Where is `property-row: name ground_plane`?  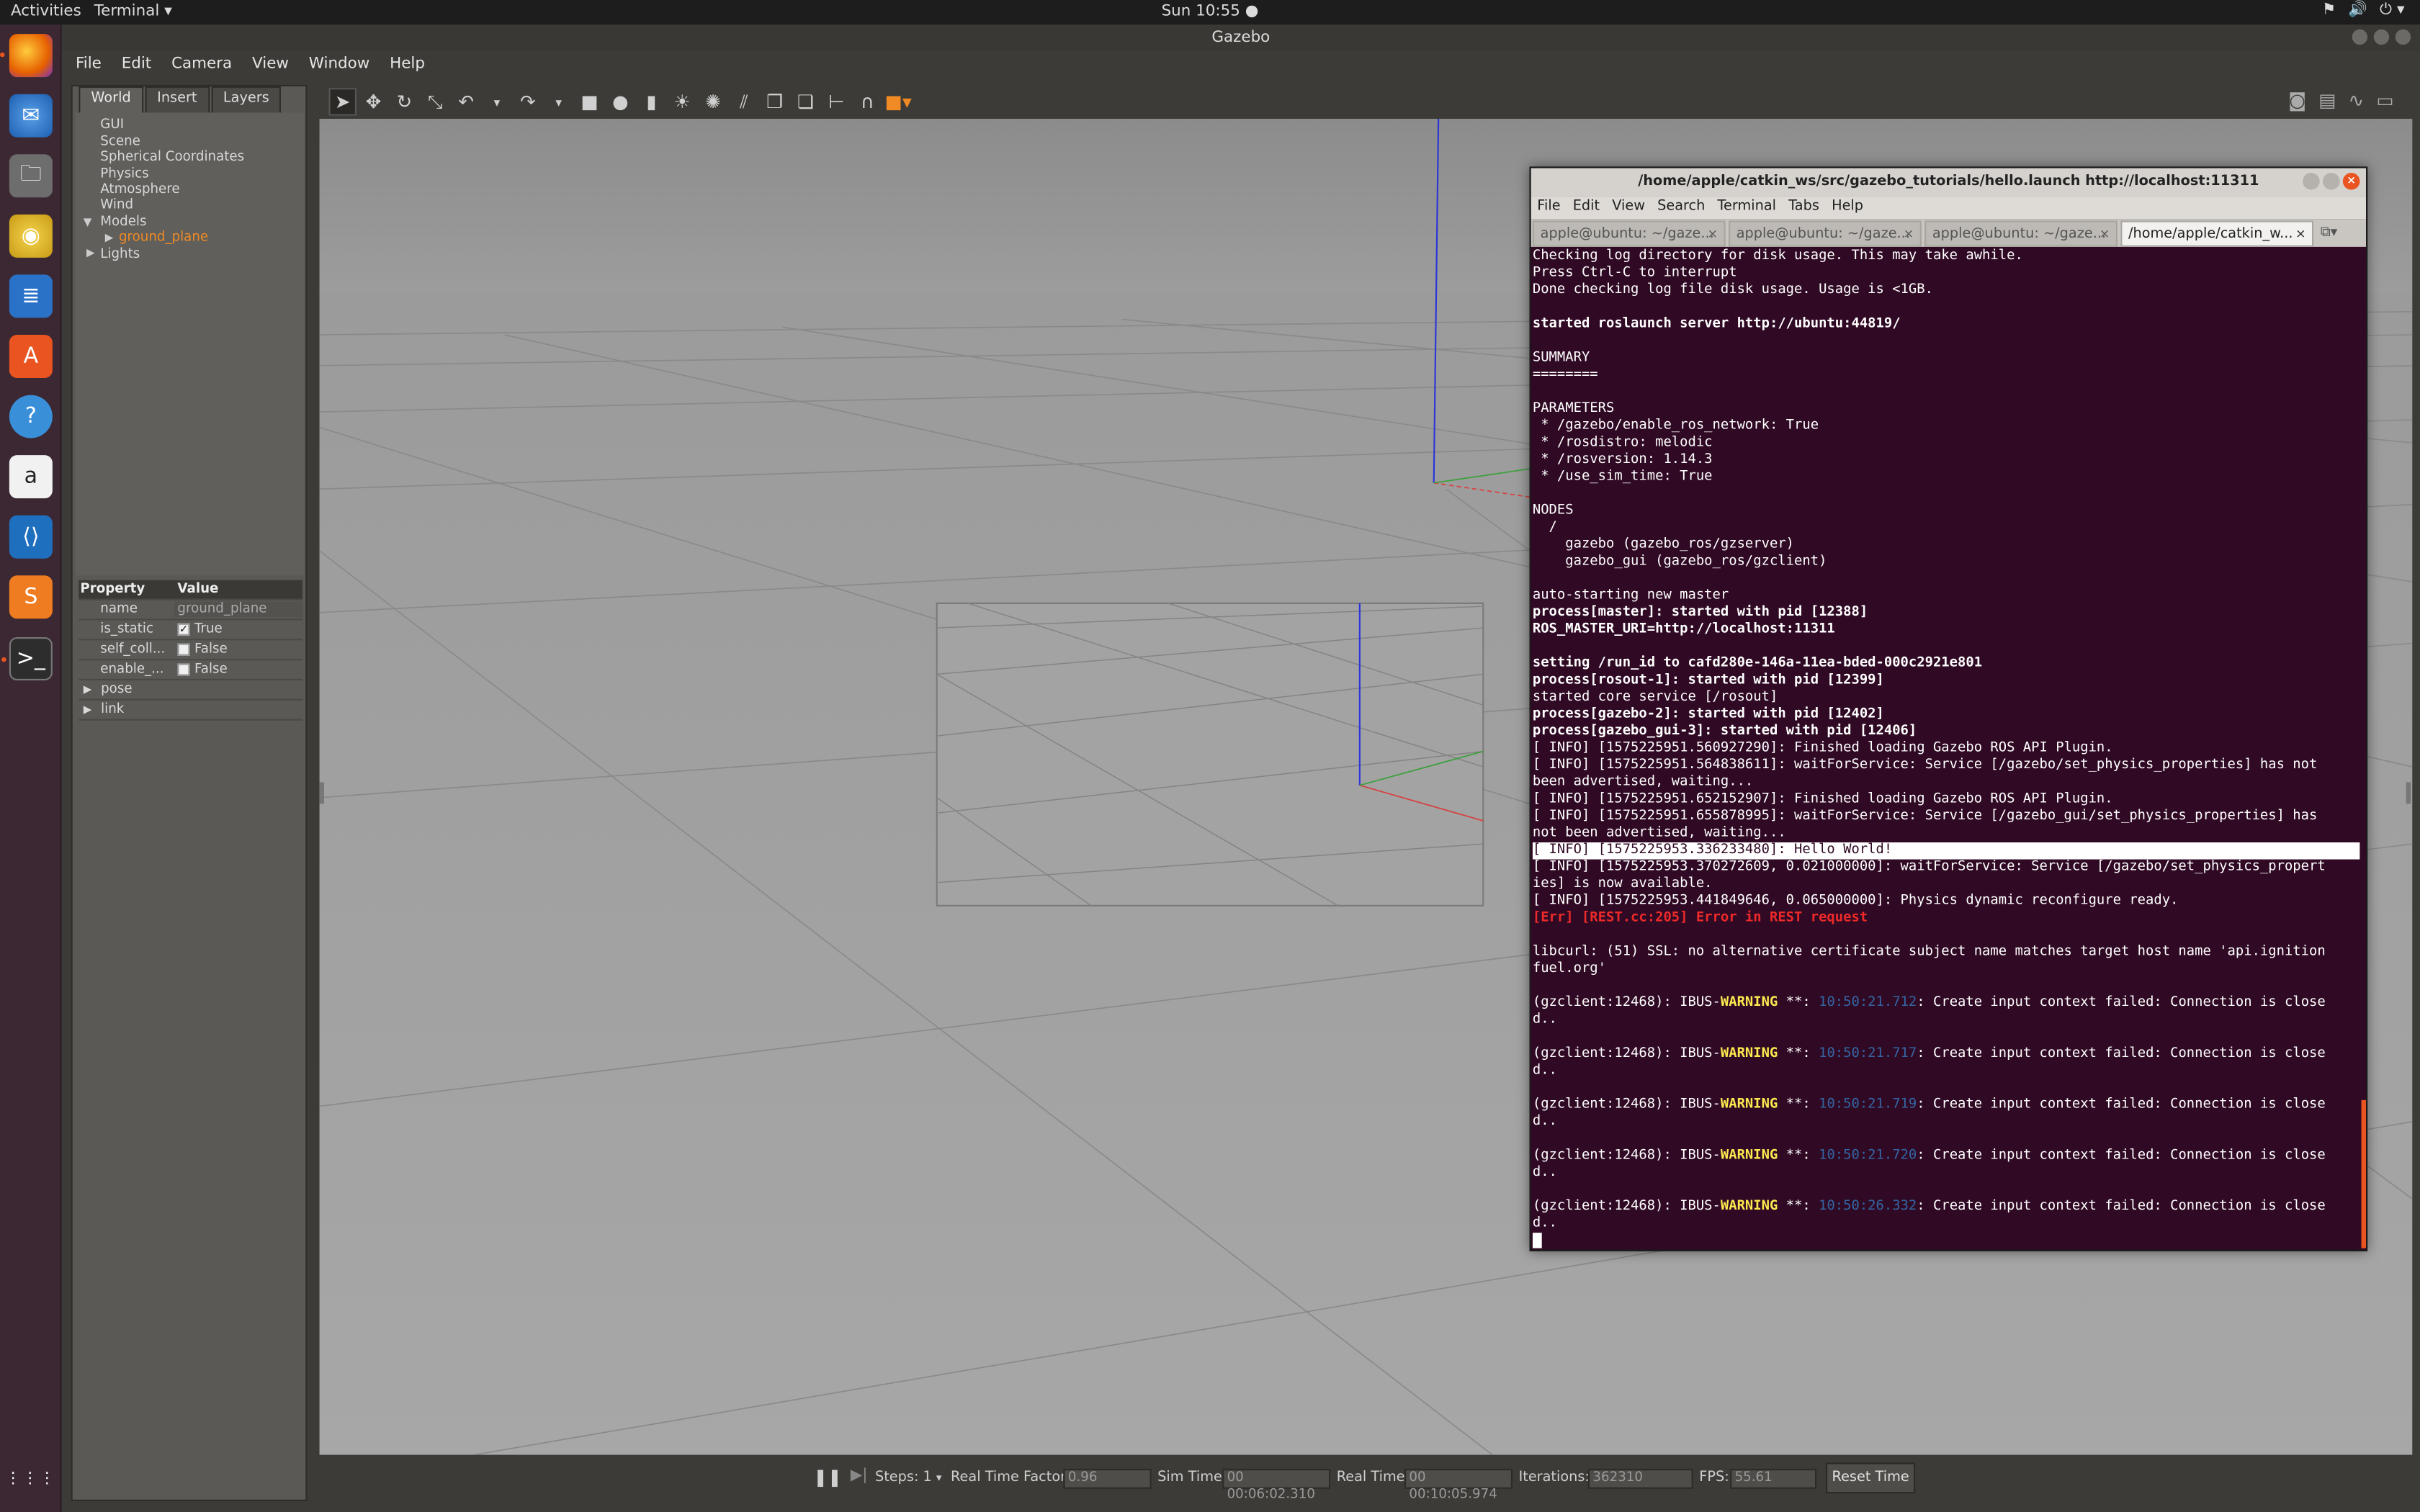
property-row: name ground_plane is located at coordinates (191, 610).